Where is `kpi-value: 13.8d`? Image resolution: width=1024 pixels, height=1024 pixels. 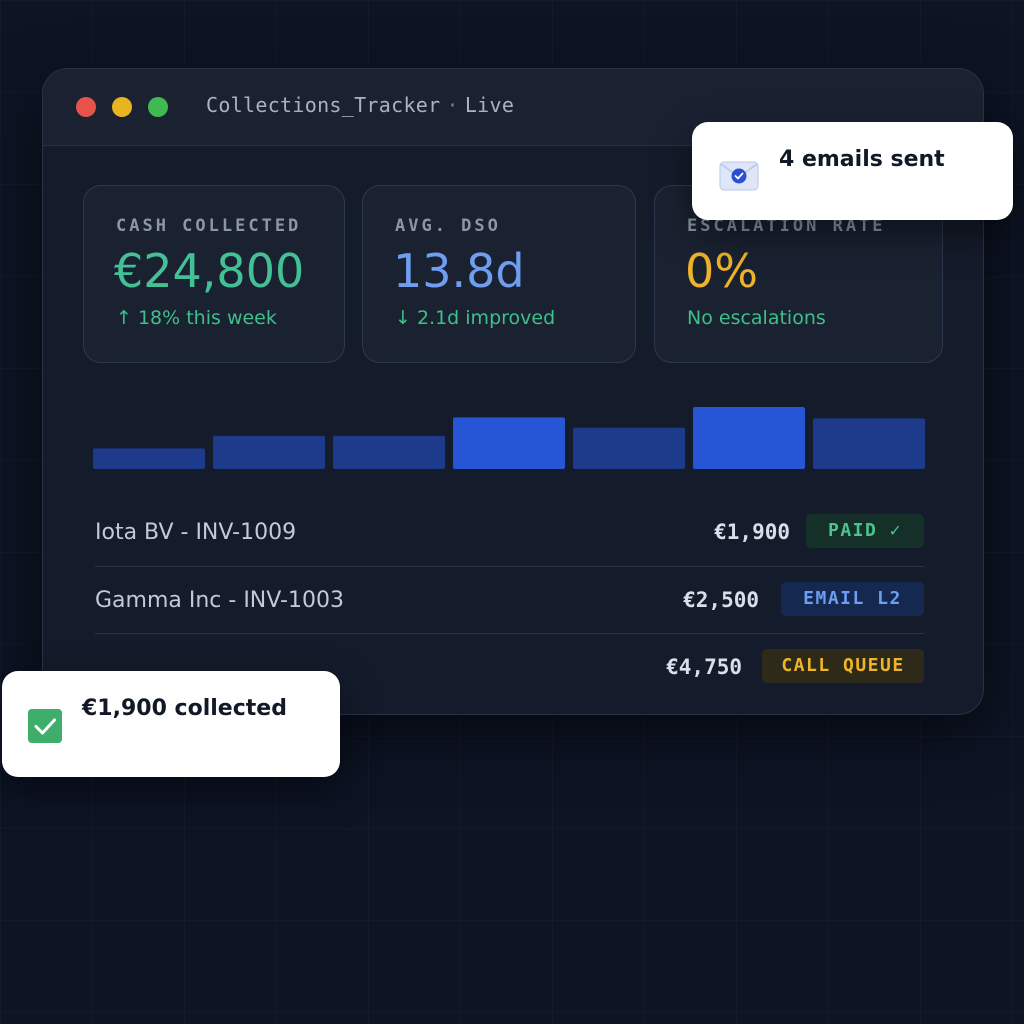
kpi-value: 13.8d is located at coordinates (459, 271).